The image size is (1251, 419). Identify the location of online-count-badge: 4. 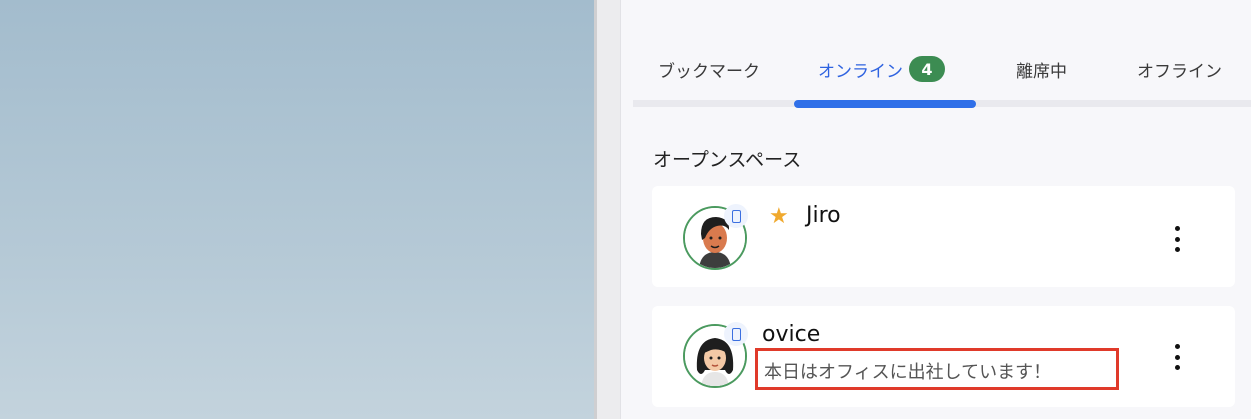
(927, 69).